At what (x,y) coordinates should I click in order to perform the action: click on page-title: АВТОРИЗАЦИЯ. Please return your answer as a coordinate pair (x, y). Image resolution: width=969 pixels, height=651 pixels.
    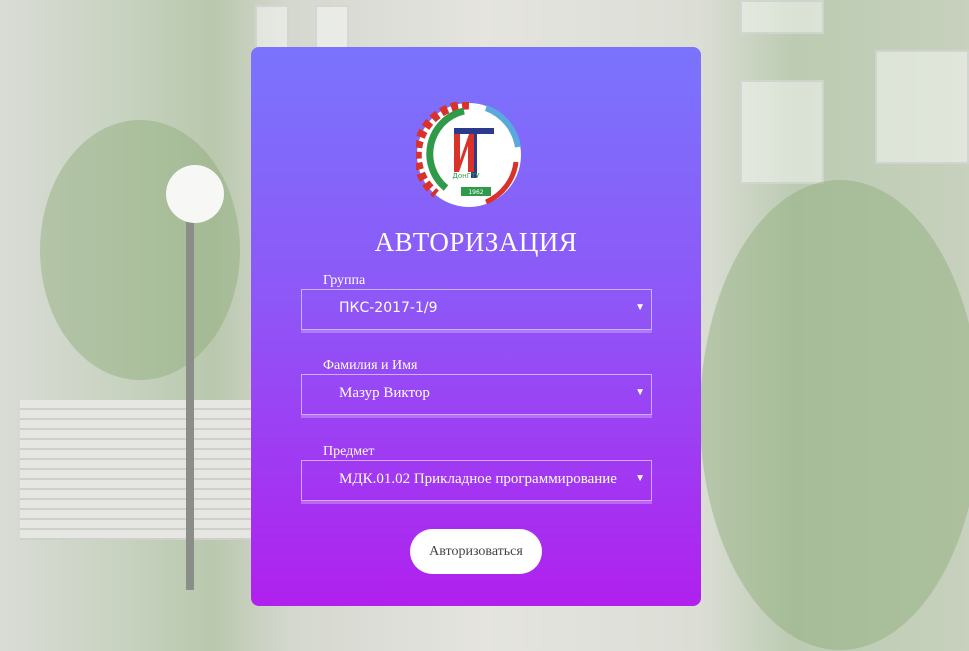
    Looking at the image, I should click on (476, 242).